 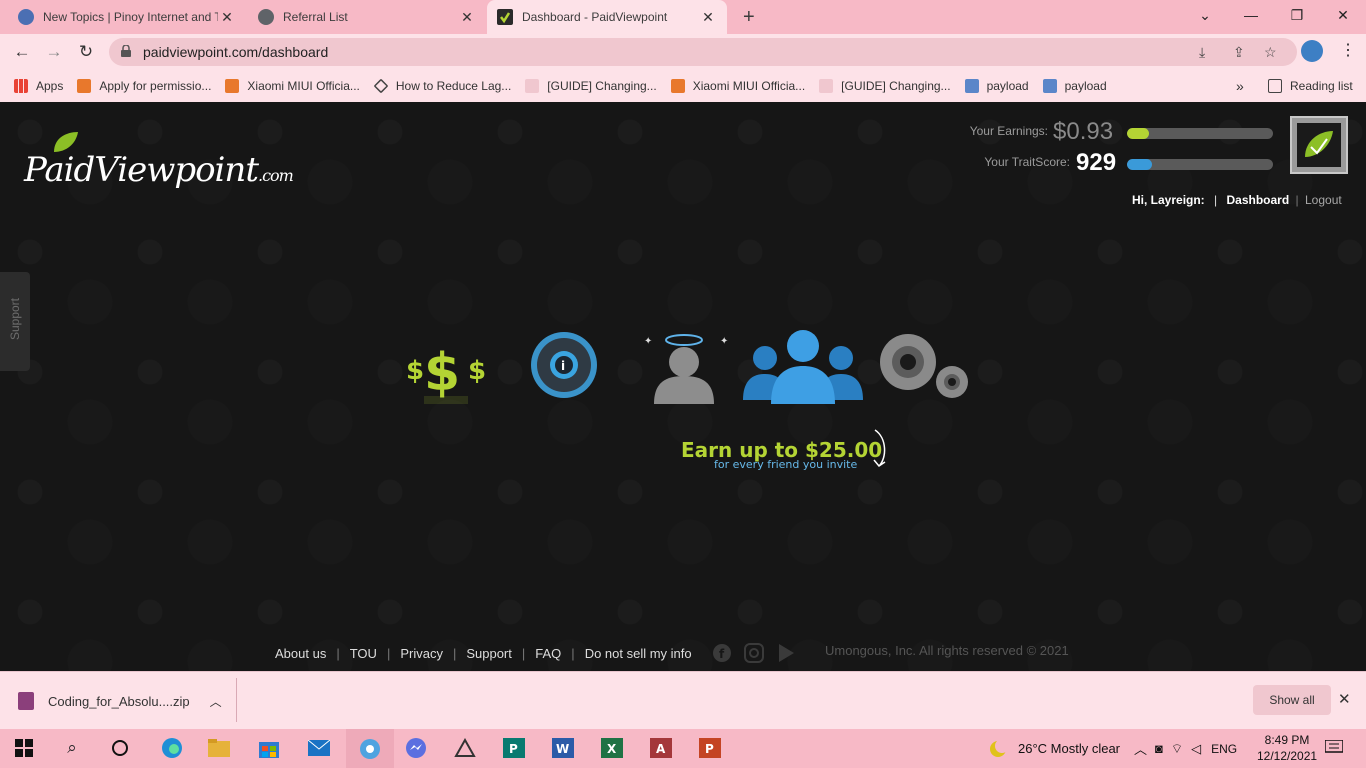 What do you see at coordinates (971, 86) in the screenshot?
I see `cube-icon` at bounding box center [971, 86].